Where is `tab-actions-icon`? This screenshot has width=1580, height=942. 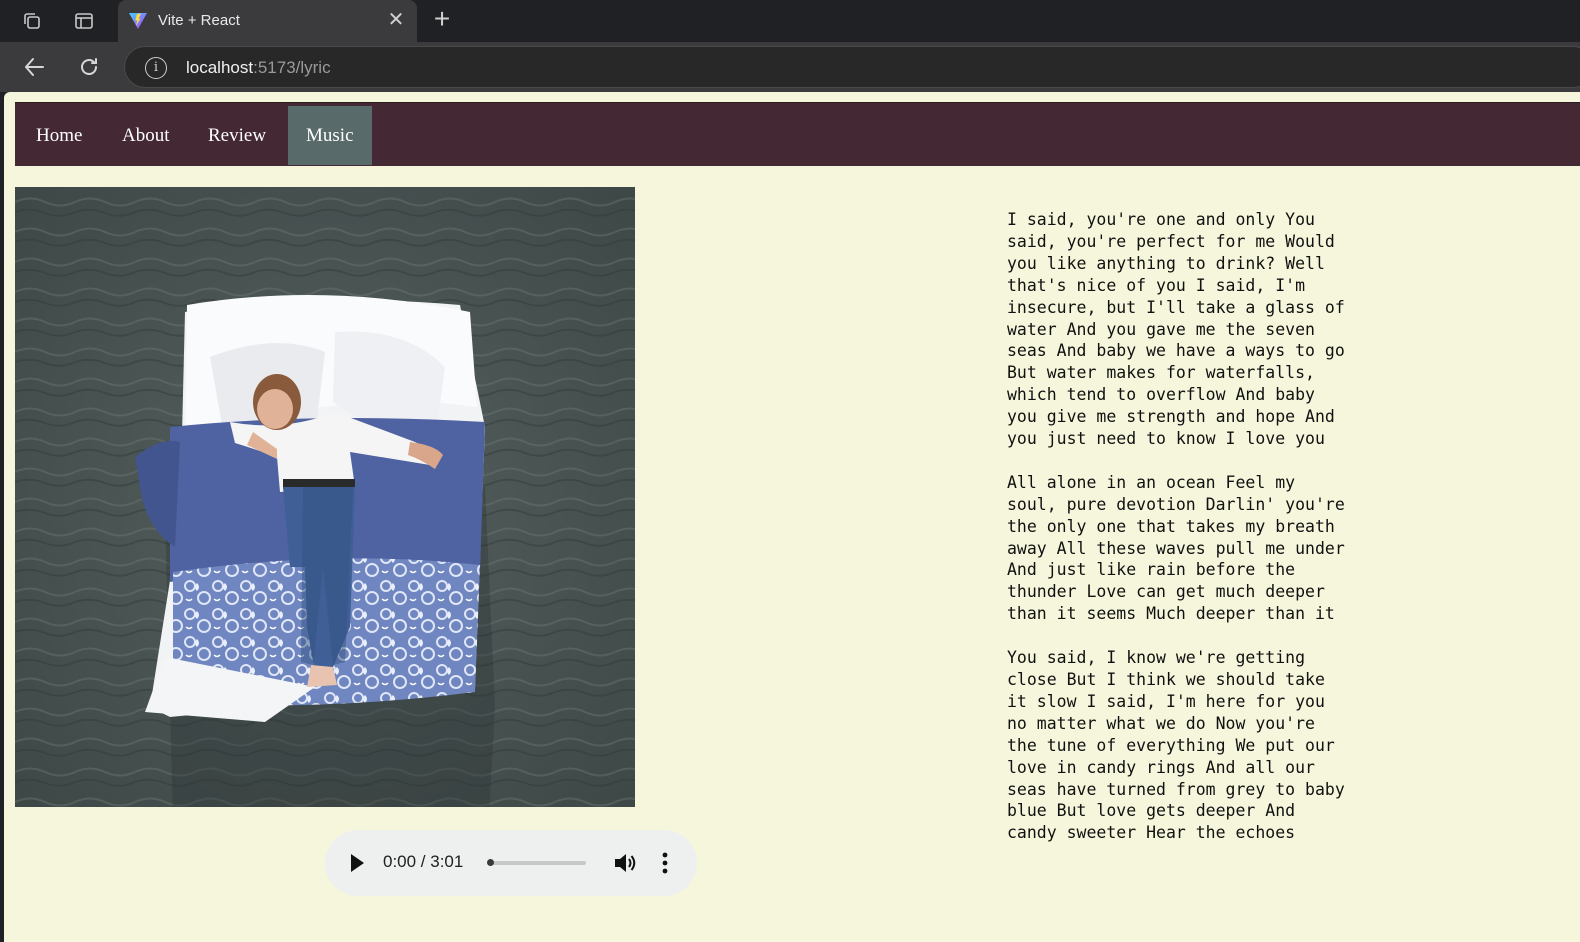 tab-actions-icon is located at coordinates (84, 21).